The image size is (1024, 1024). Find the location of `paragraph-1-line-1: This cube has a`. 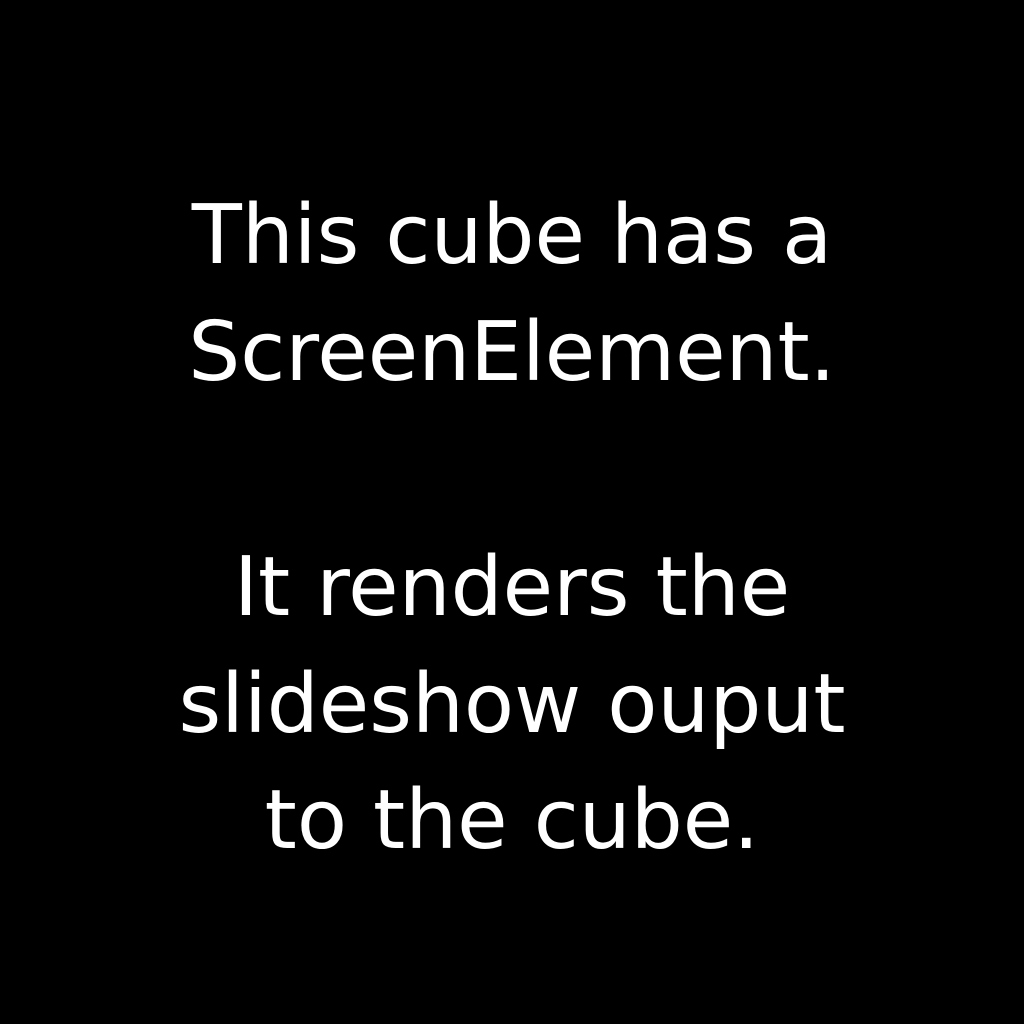

paragraph-1-line-1: This cube has a is located at coordinates (512, 235).